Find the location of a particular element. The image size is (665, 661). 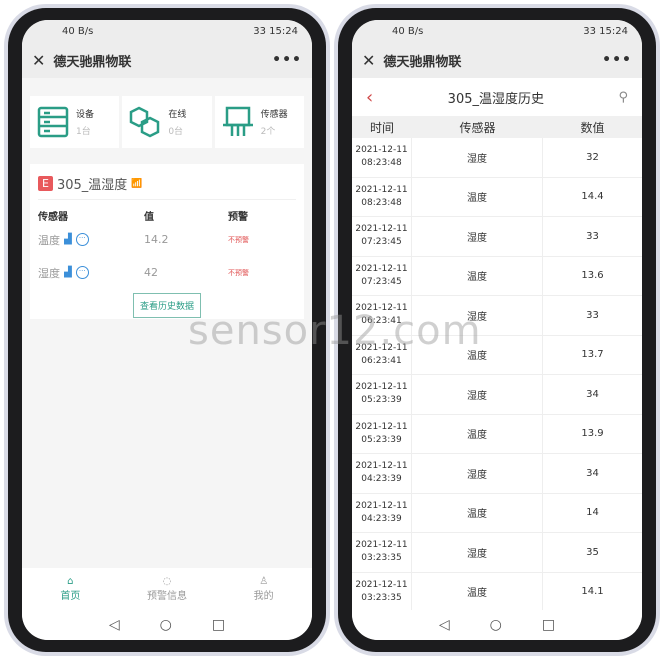

sensor-name: 湿度 is located at coordinates (49, 273).